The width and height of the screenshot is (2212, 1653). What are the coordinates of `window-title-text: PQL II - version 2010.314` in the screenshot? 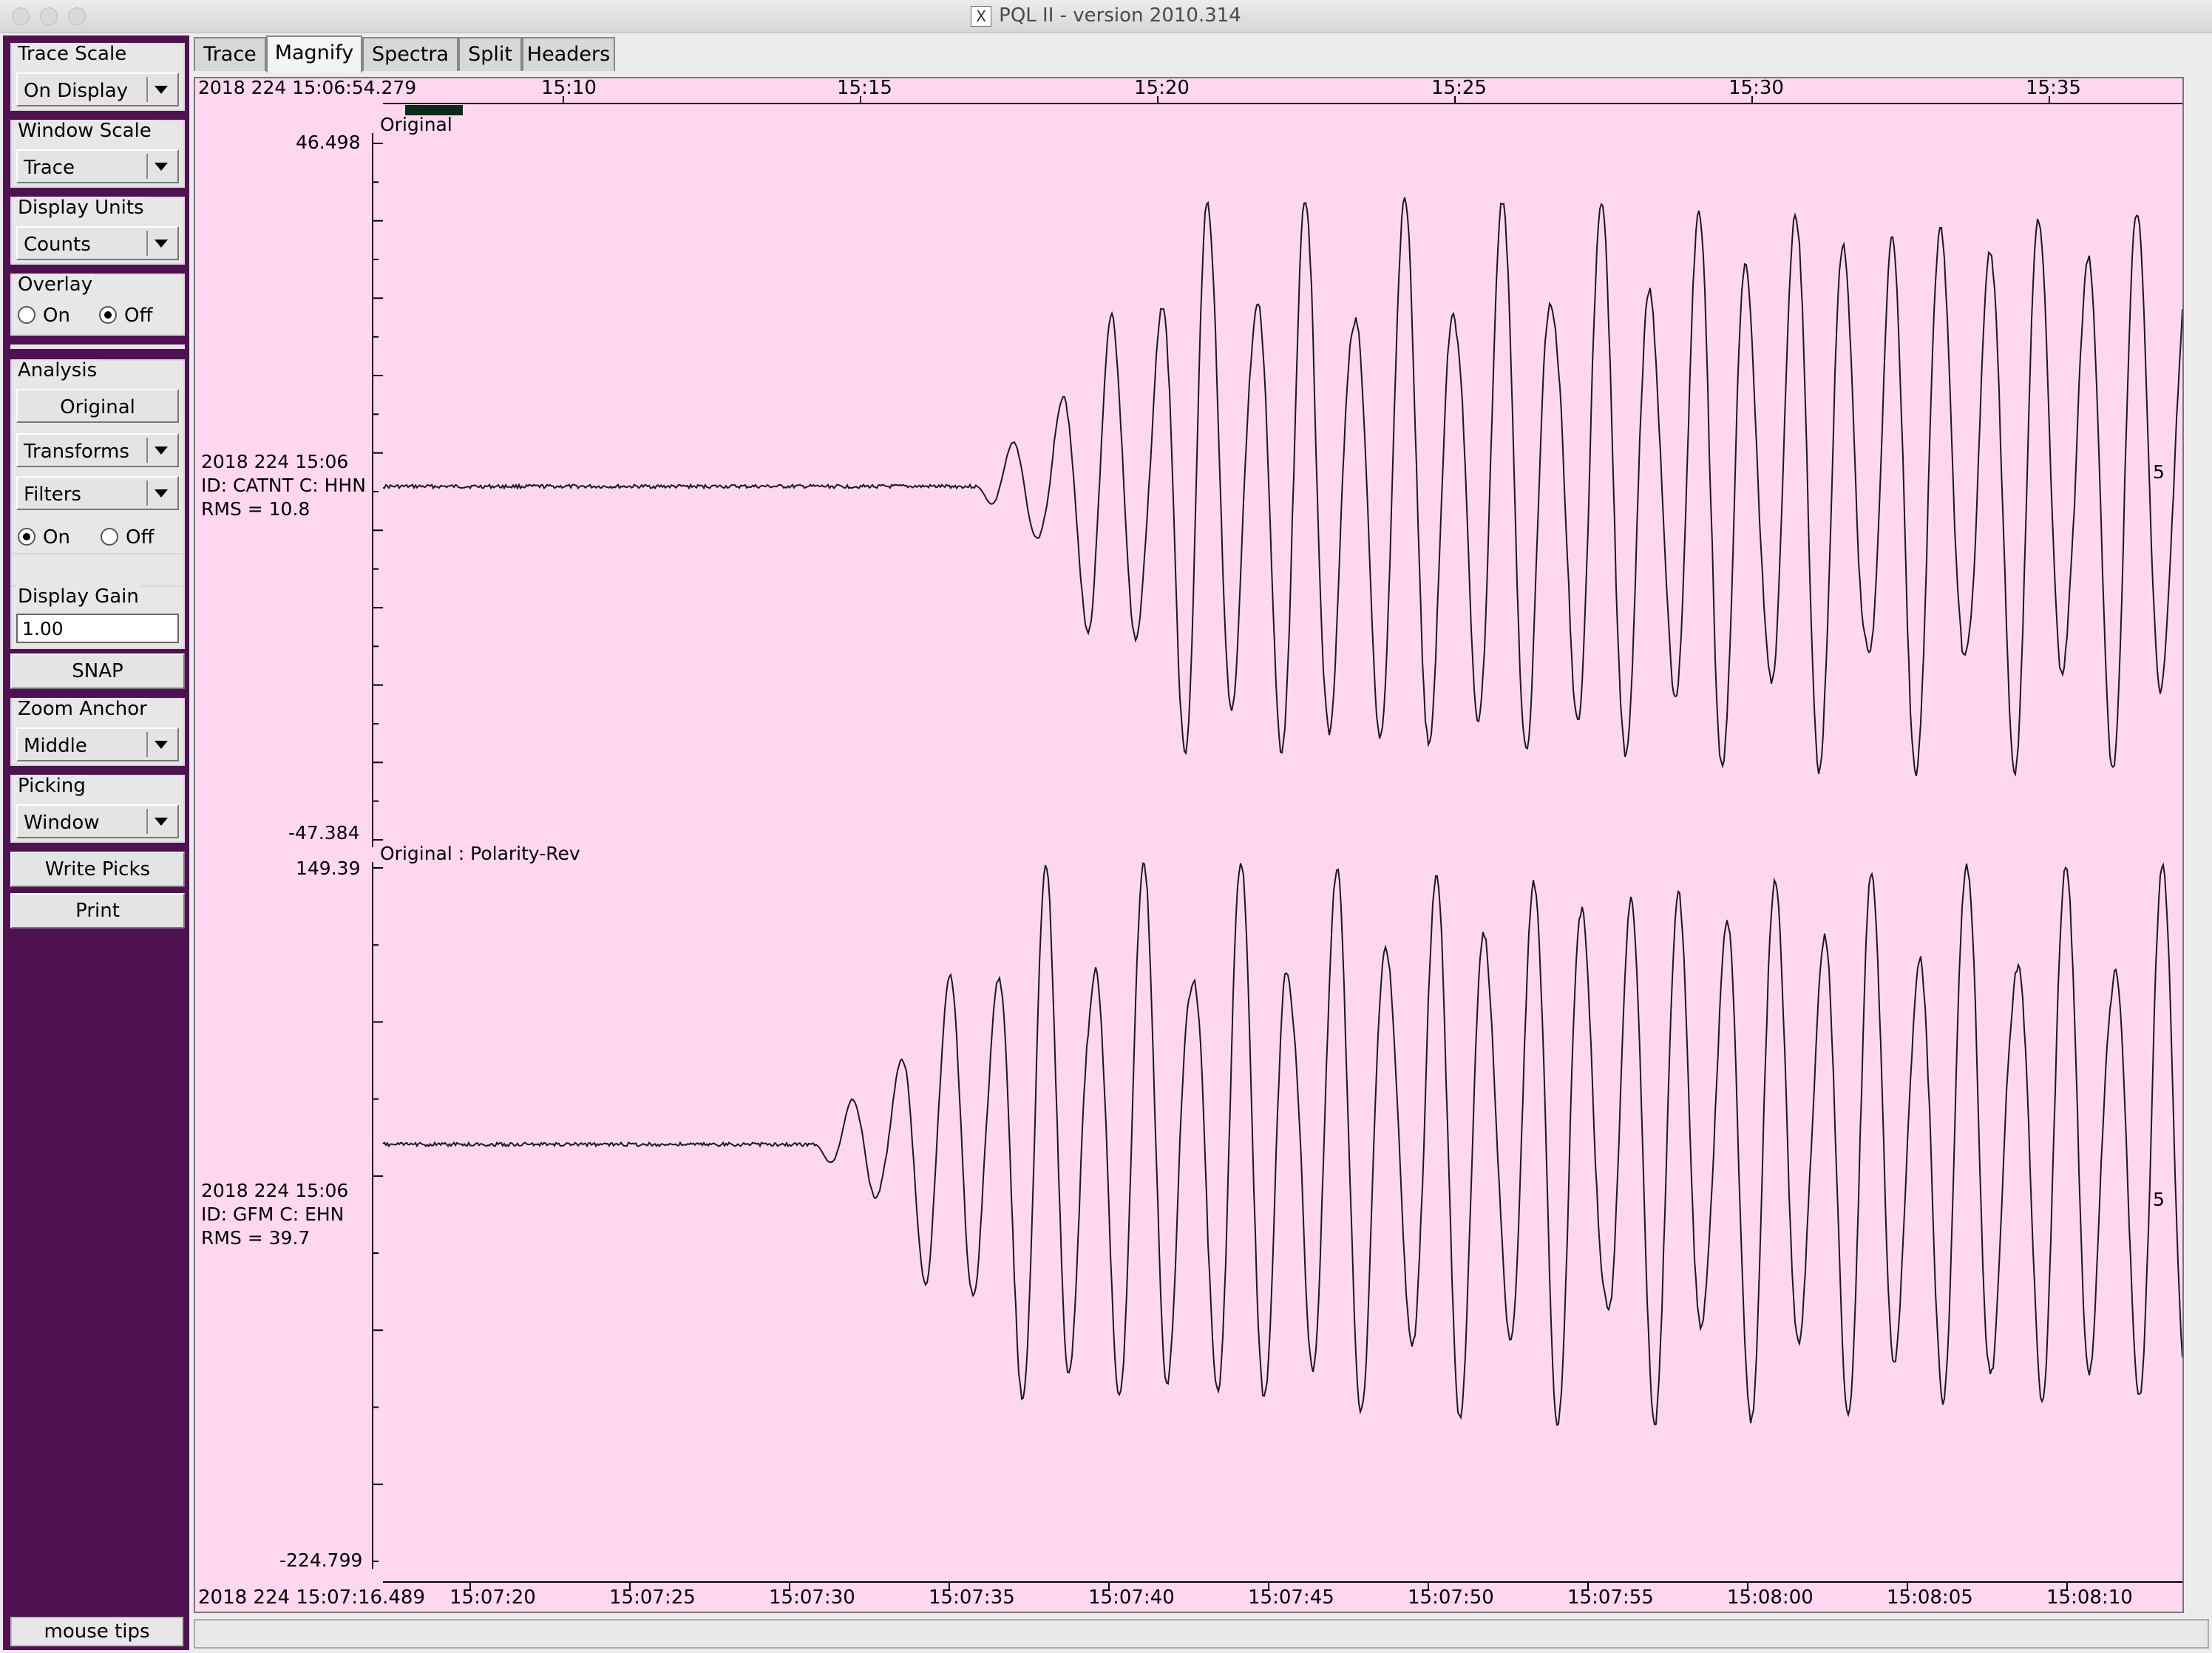 It's located at (1120, 15).